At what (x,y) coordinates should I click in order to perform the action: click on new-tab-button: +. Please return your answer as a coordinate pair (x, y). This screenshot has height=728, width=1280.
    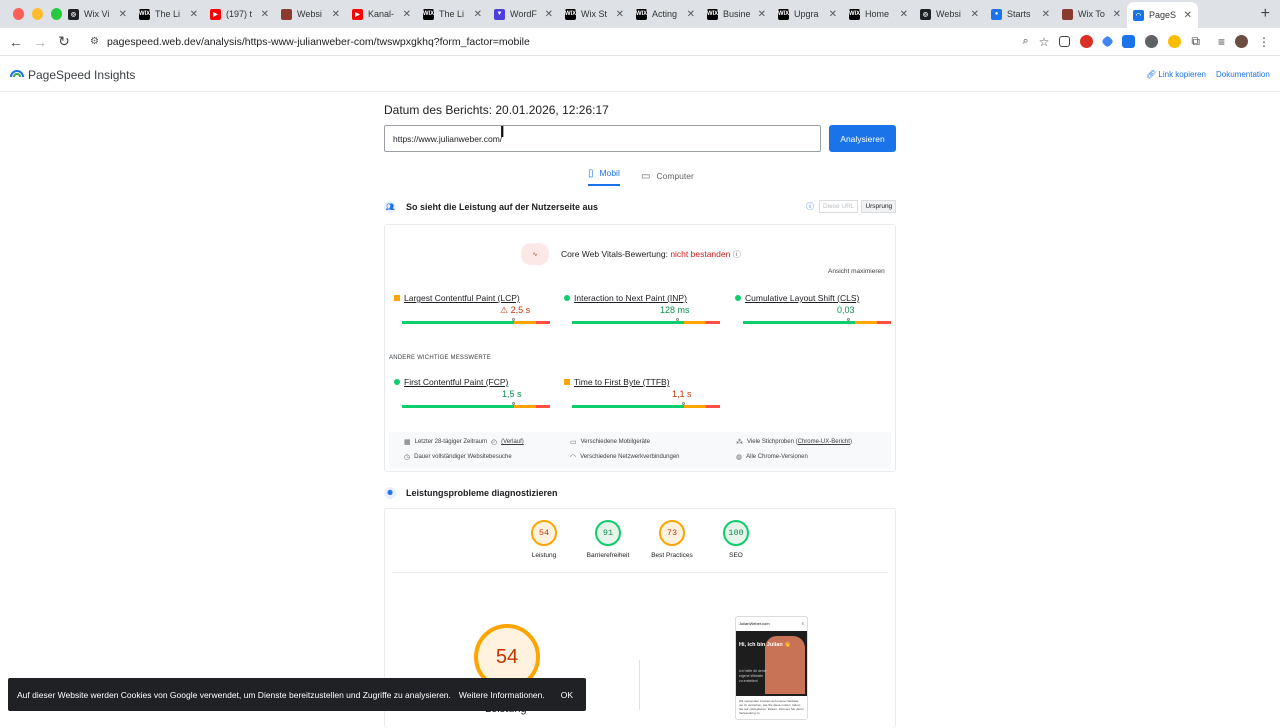
    Looking at the image, I should click on (1265, 14).